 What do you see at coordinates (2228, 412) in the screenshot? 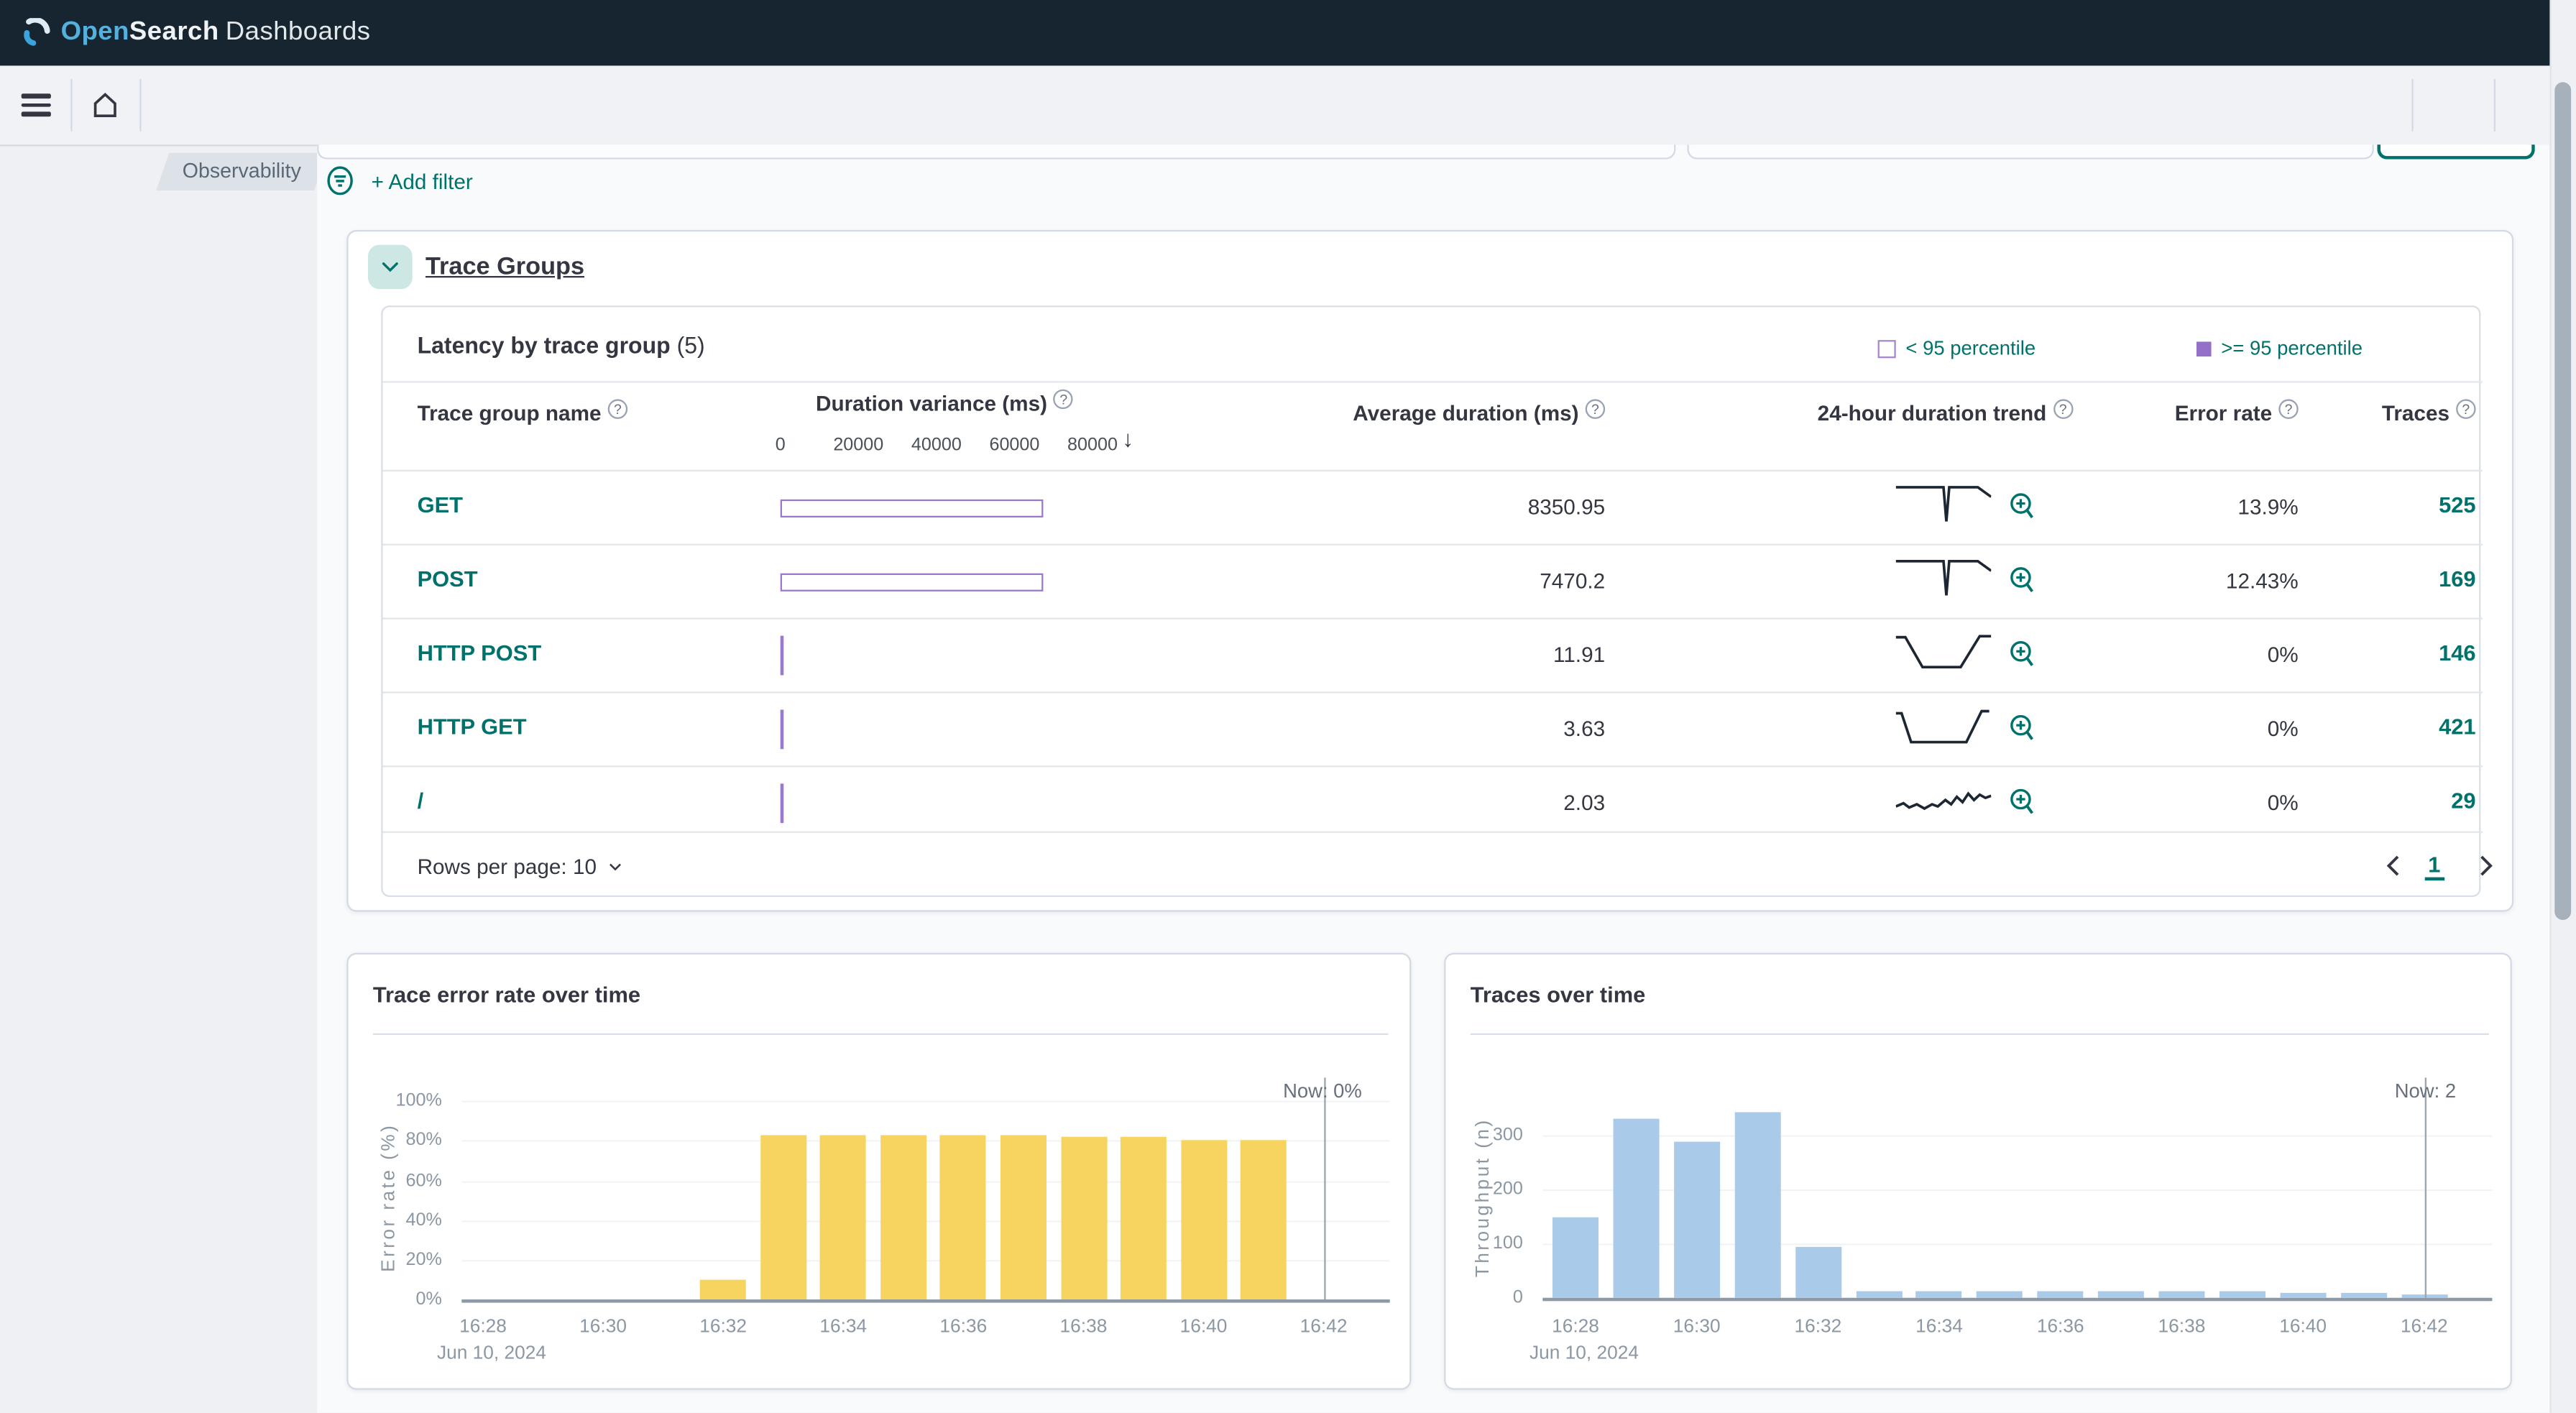
I see `col-error-rate: Error rate?` at bounding box center [2228, 412].